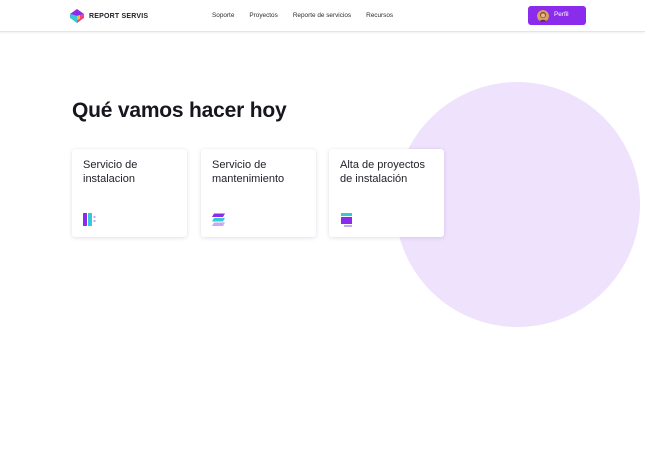  What do you see at coordinates (77, 16) in the screenshot?
I see `brand-logo-icon` at bounding box center [77, 16].